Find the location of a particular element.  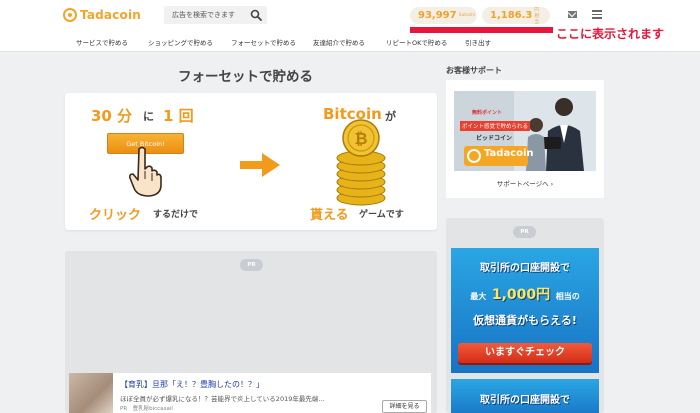

exchange-ad-banner-2: 取引所の口座開設で is located at coordinates (525, 396).